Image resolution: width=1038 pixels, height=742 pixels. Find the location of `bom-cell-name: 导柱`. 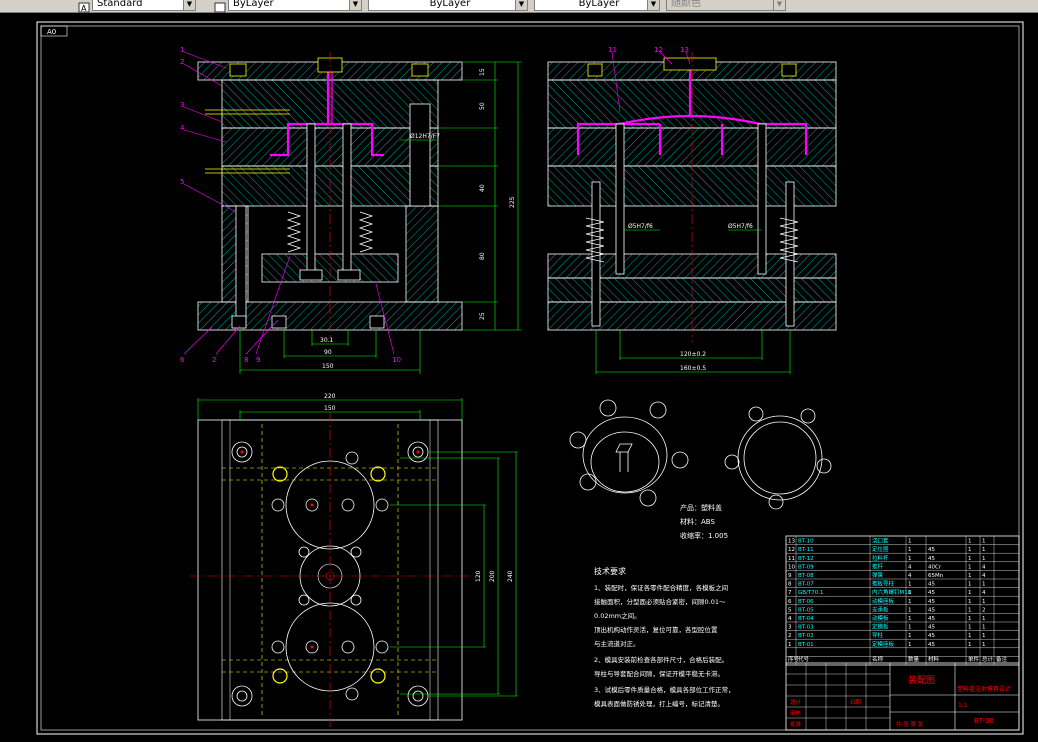

bom-cell-name: 导柱 is located at coordinates (878, 635).